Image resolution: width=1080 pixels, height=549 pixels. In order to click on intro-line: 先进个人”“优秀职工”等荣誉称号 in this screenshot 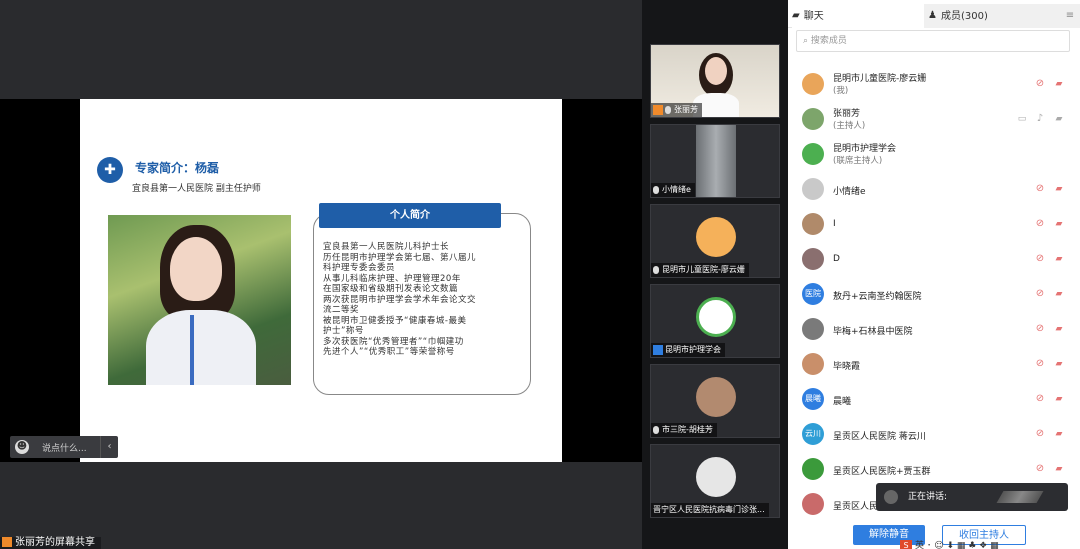, I will do `click(389, 352)`.